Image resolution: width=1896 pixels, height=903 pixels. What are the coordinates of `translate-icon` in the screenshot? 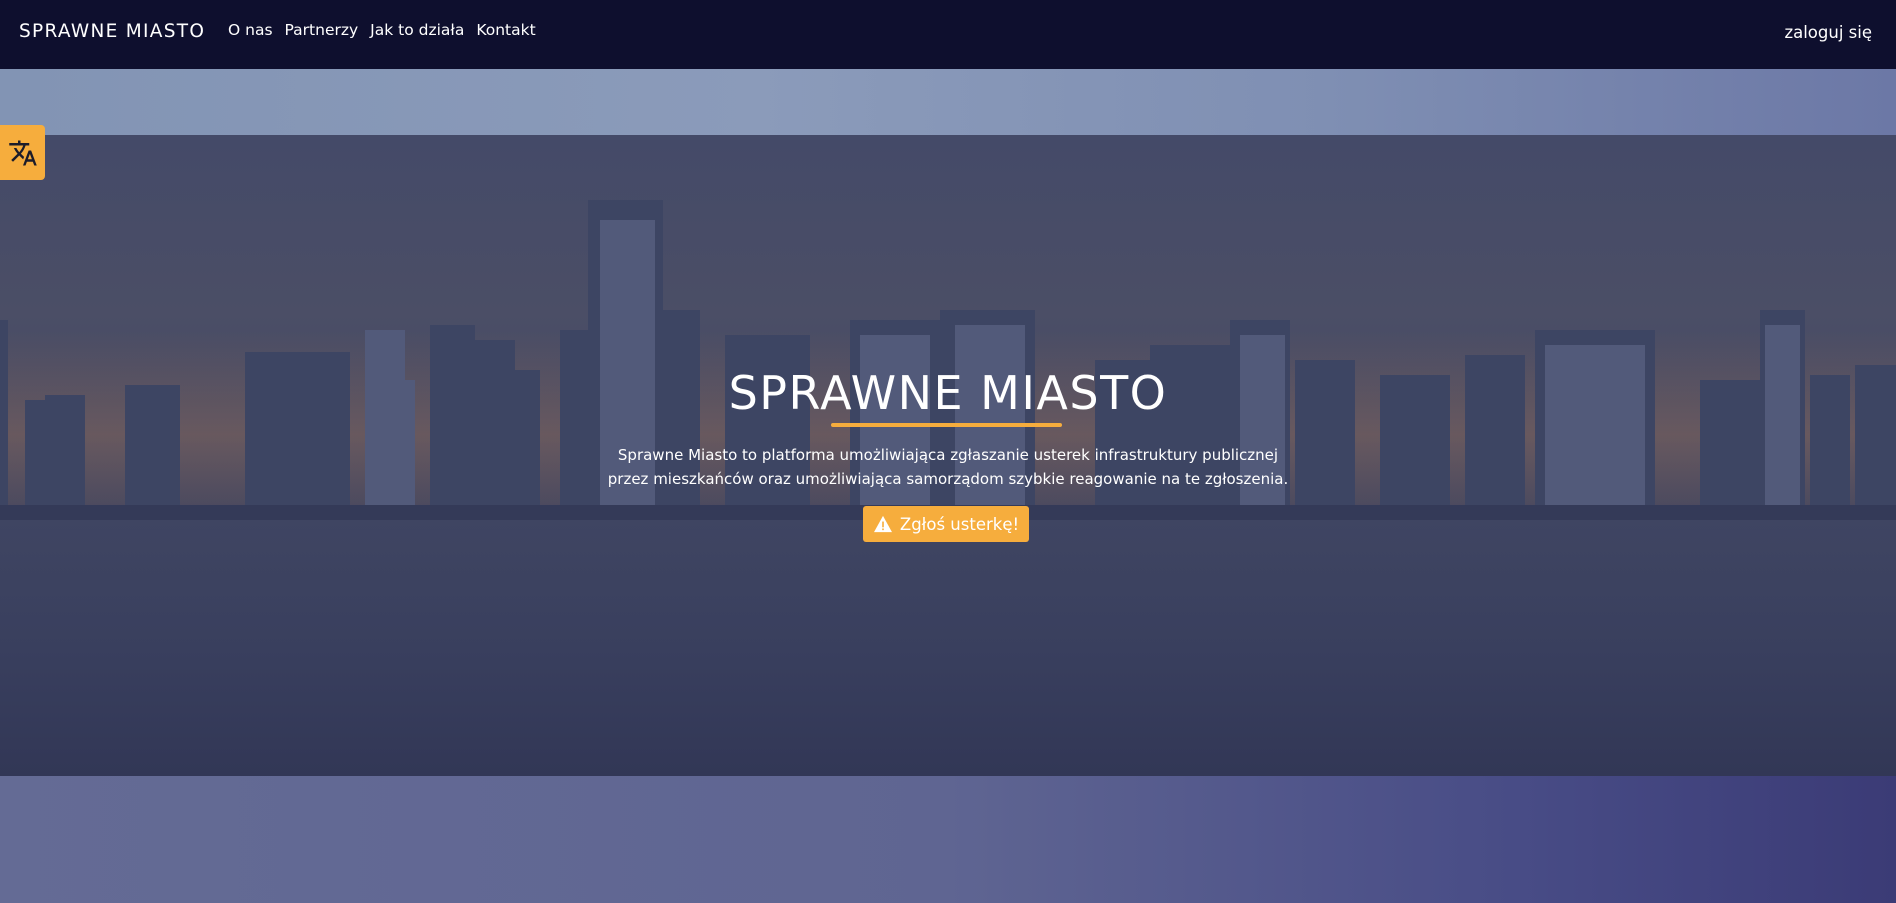 It's located at (22, 152).